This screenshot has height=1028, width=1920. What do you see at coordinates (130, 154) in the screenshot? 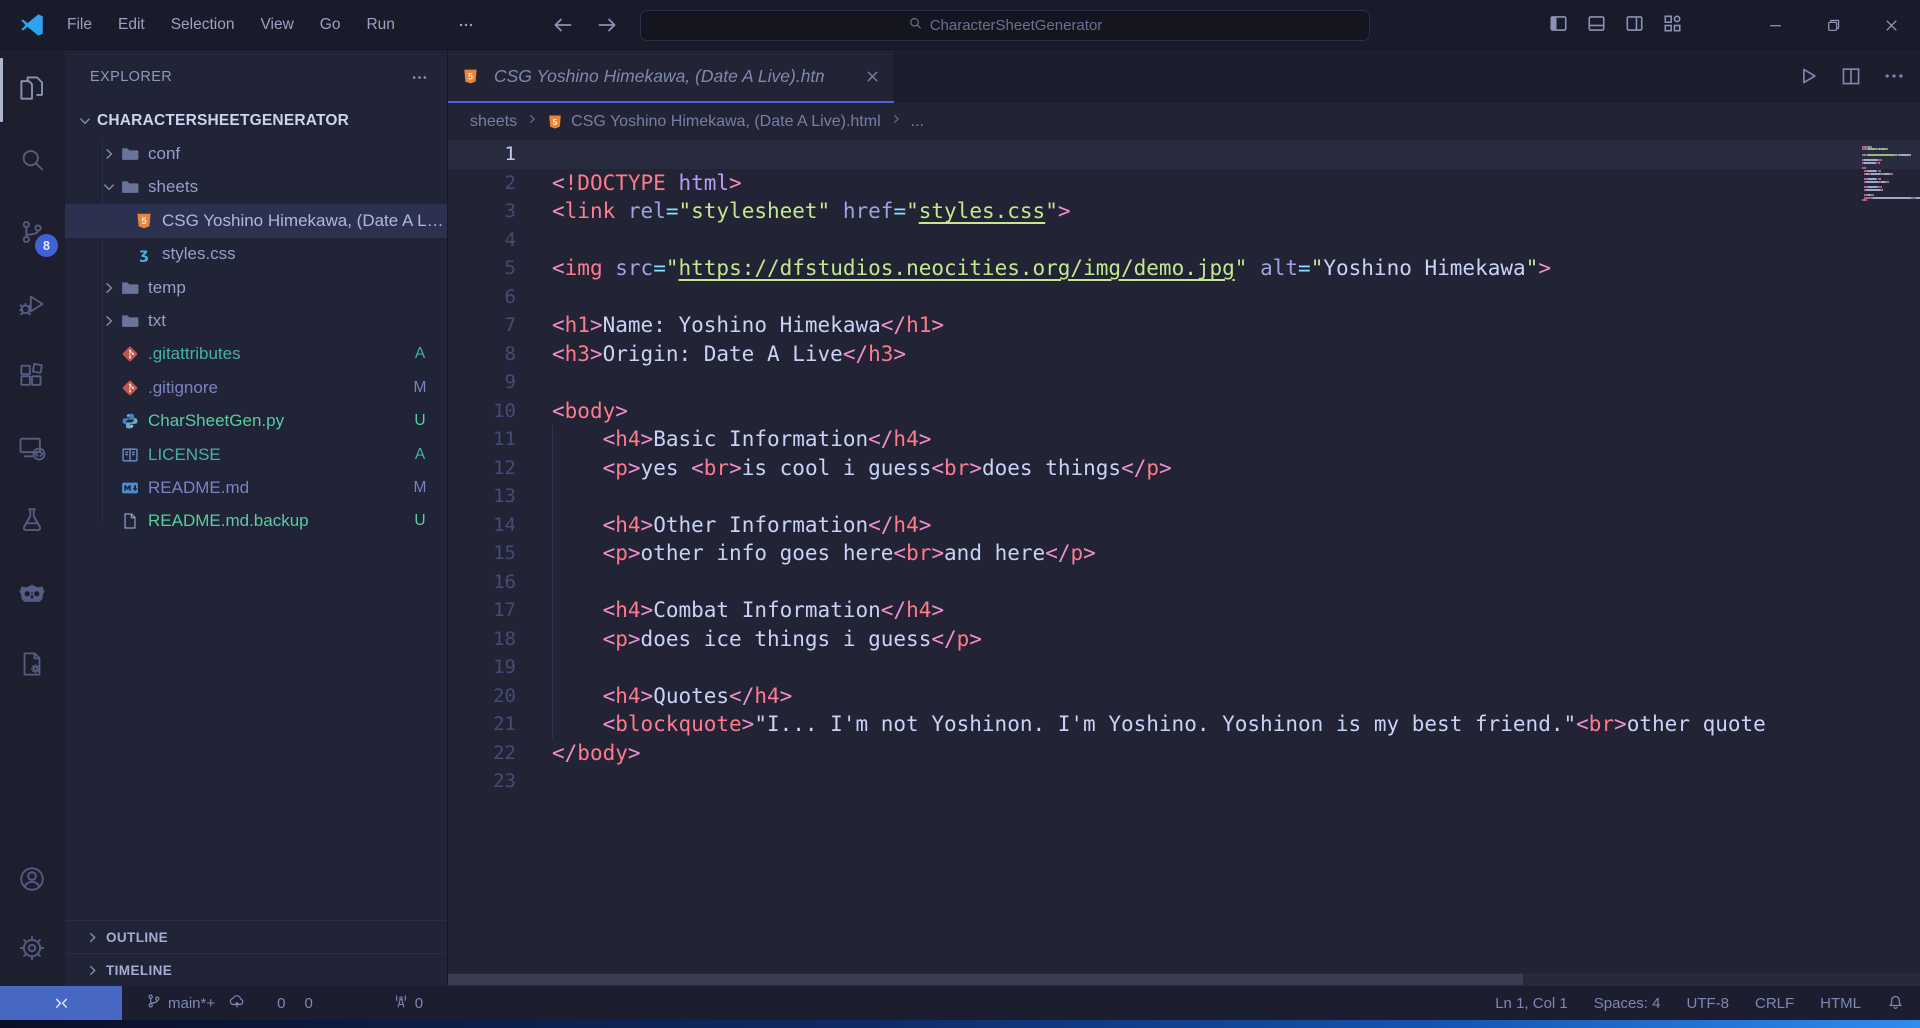
I see `folder-icon` at bounding box center [130, 154].